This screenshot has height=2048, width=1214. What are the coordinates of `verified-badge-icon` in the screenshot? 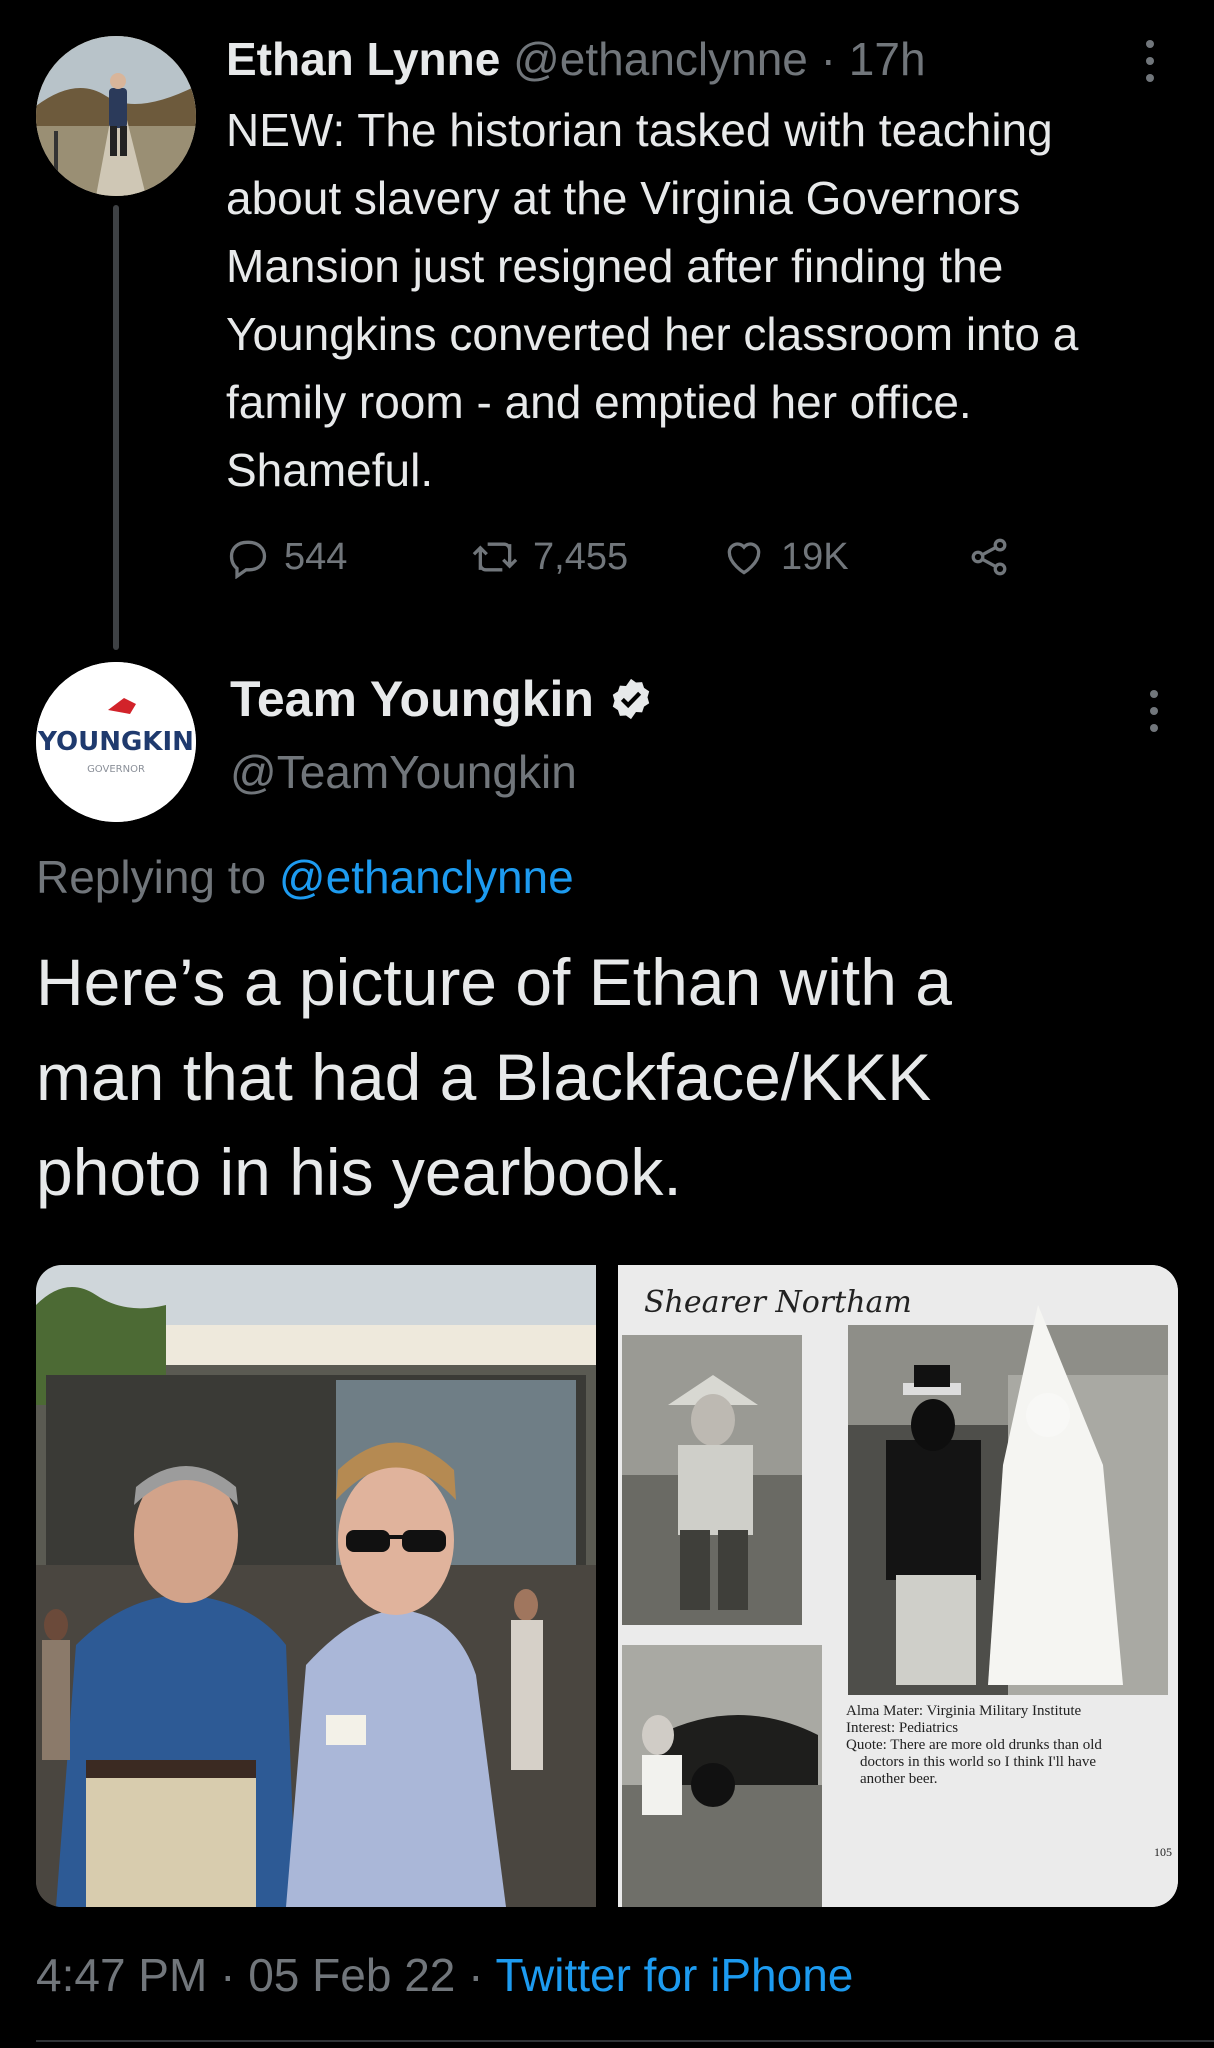 It's located at (631, 699).